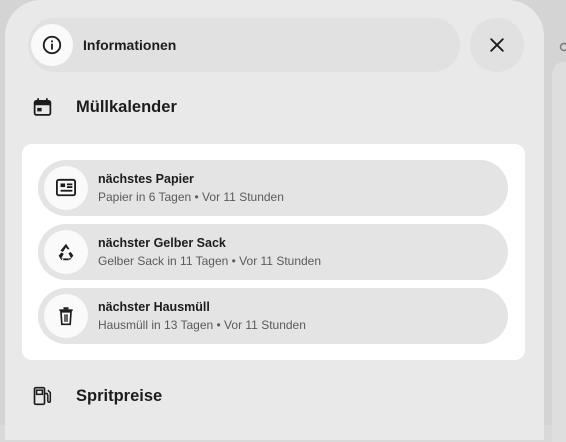 The image size is (566, 442). What do you see at coordinates (66, 316) in the screenshot?
I see `trash-icon` at bounding box center [66, 316].